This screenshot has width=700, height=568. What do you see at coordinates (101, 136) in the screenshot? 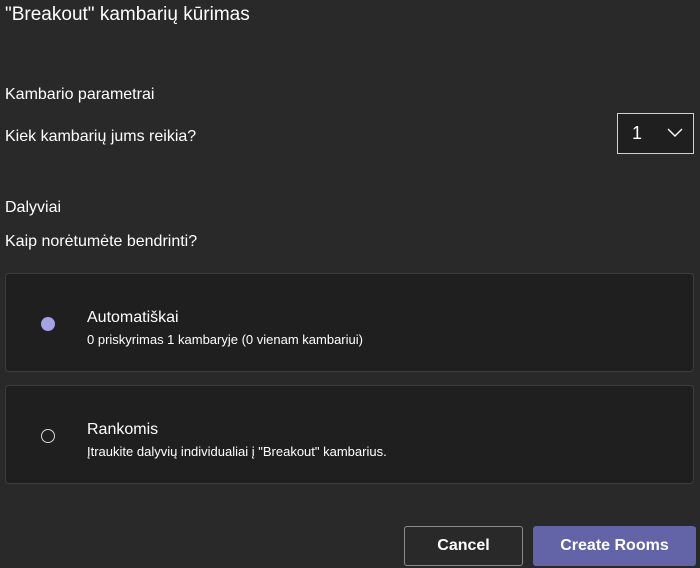
I see `room-count-question: Kiek kambarių jums reikia?` at bounding box center [101, 136].